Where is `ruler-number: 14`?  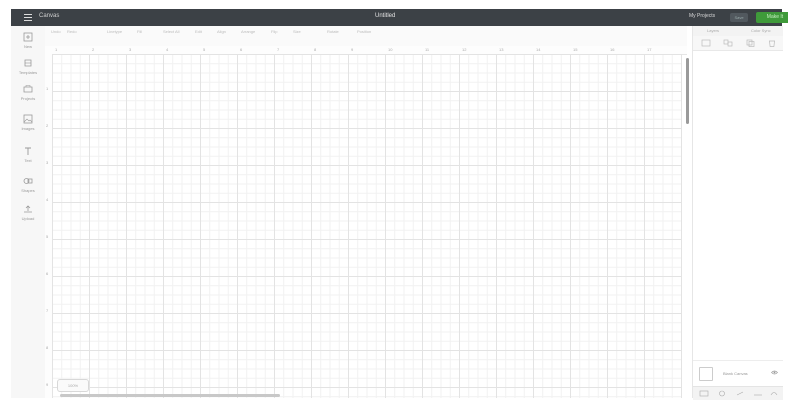
ruler-number: 14 is located at coordinates (538, 49).